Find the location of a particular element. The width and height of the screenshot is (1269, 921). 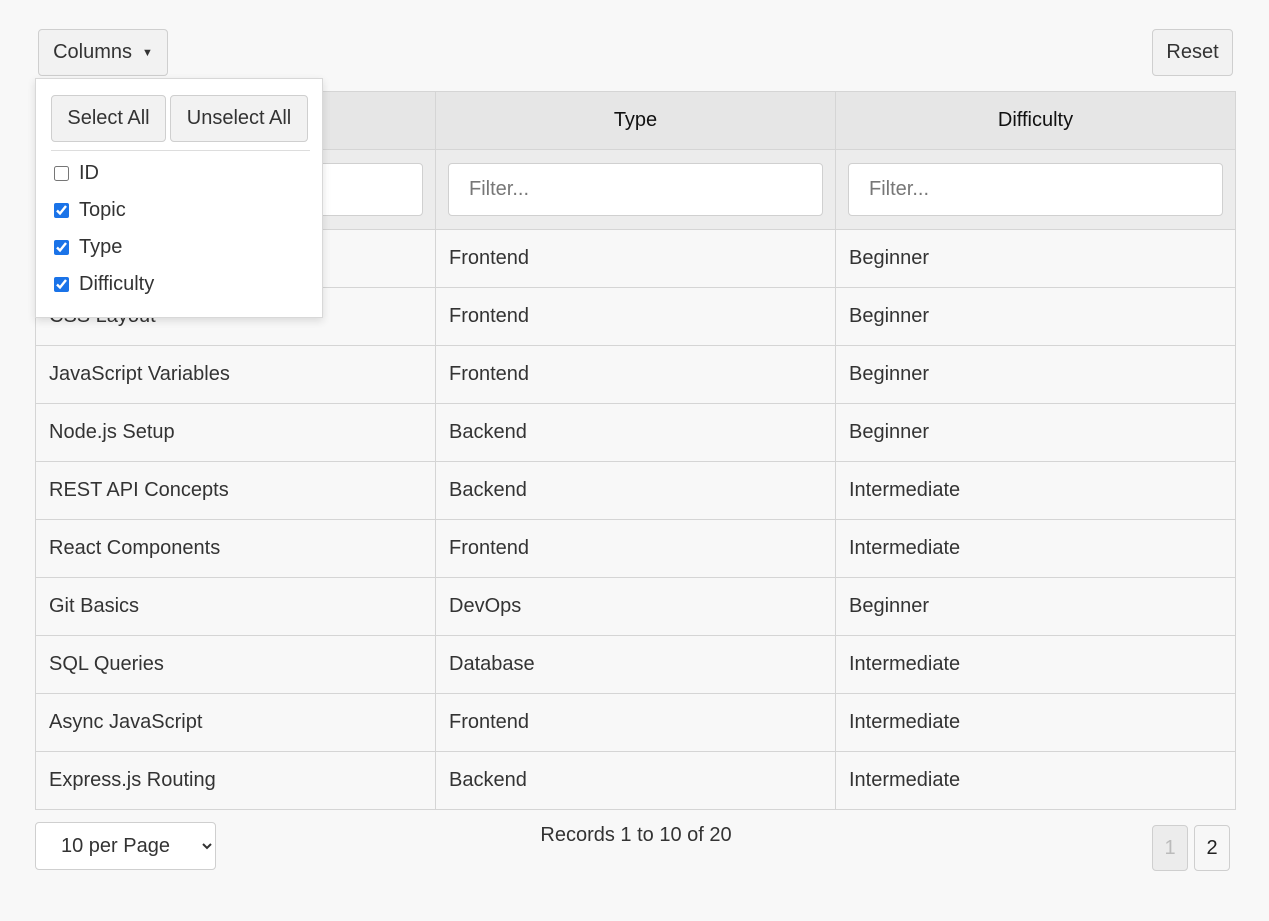

records-summary: Records 1 to 10 of 20 is located at coordinates (636, 835).